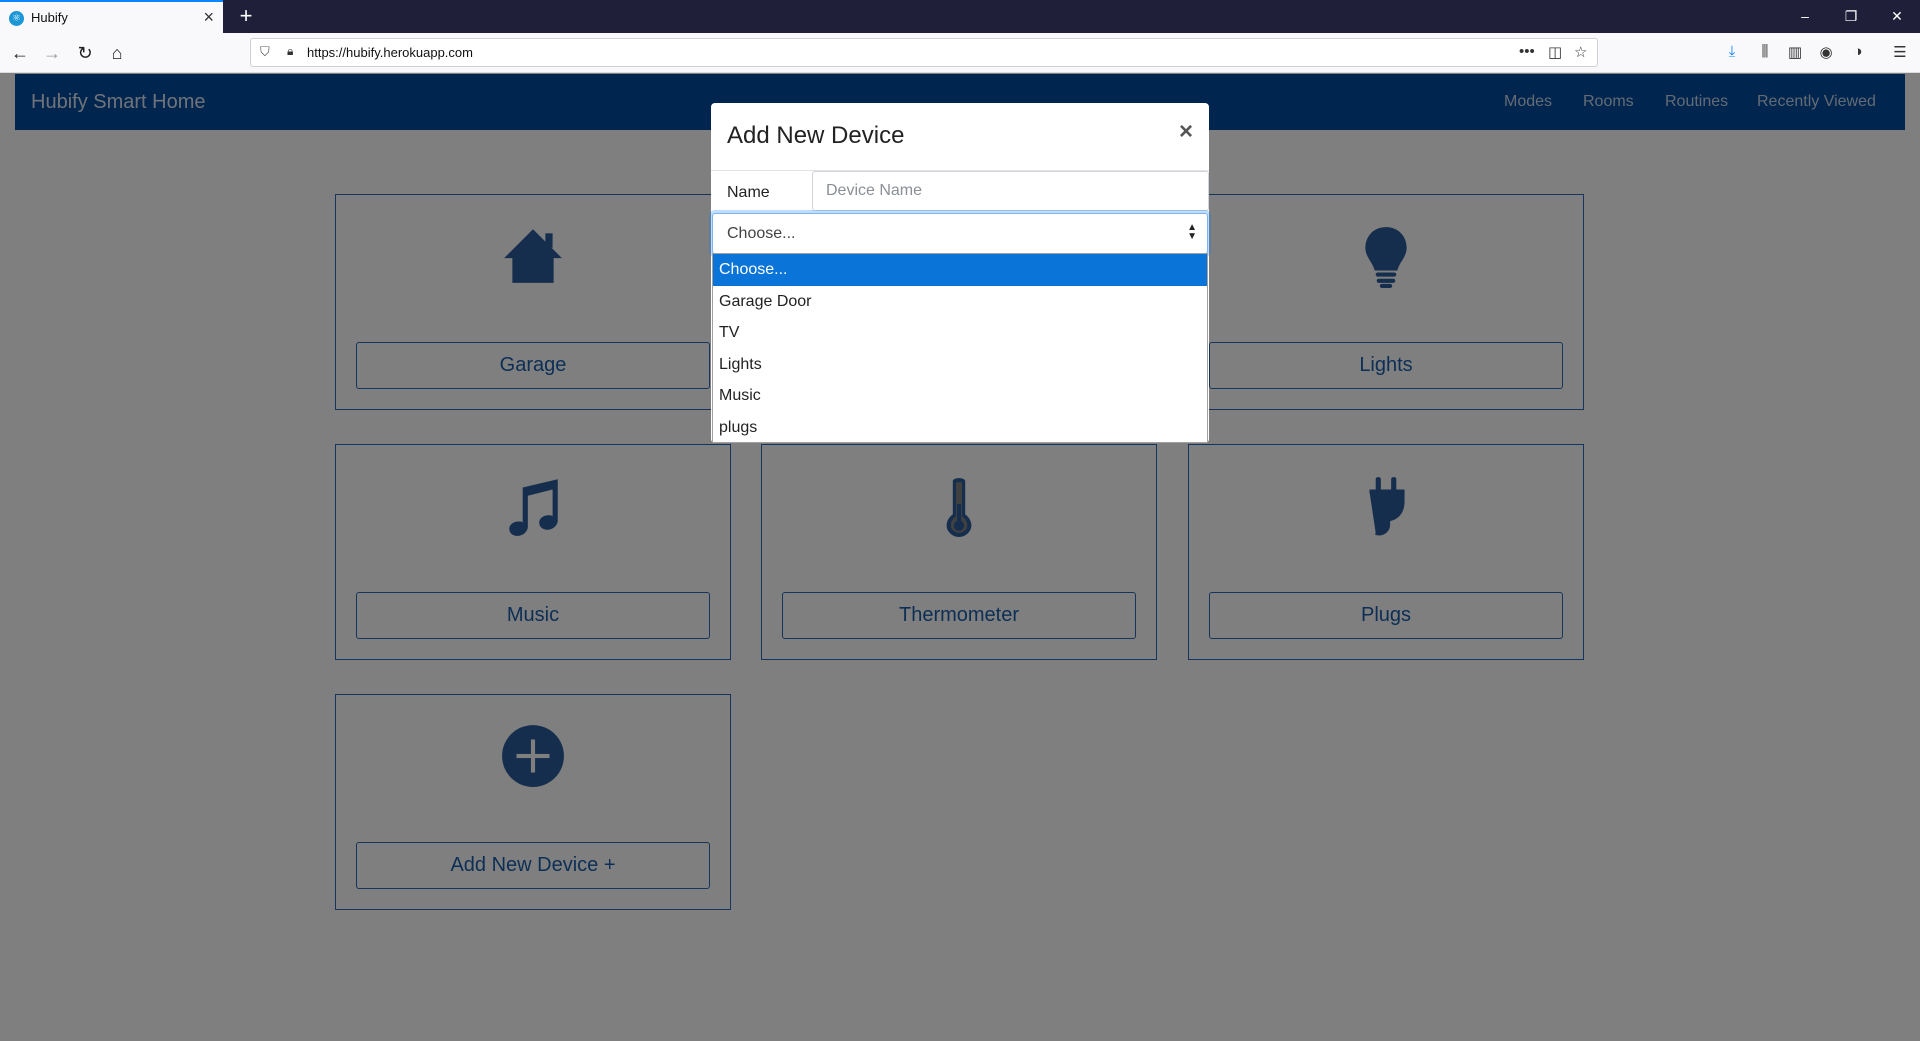 The image size is (1920, 1041). Describe the element at coordinates (1795, 52) in the screenshot. I see `sidebar-icon: ▥` at that location.